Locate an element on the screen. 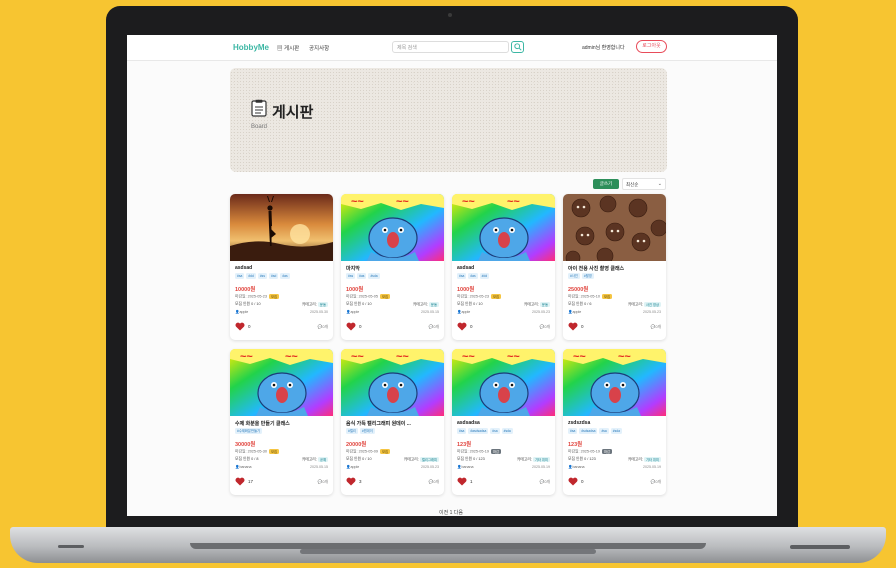  tag-badge: #수제화분만들기 is located at coordinates (249, 431).